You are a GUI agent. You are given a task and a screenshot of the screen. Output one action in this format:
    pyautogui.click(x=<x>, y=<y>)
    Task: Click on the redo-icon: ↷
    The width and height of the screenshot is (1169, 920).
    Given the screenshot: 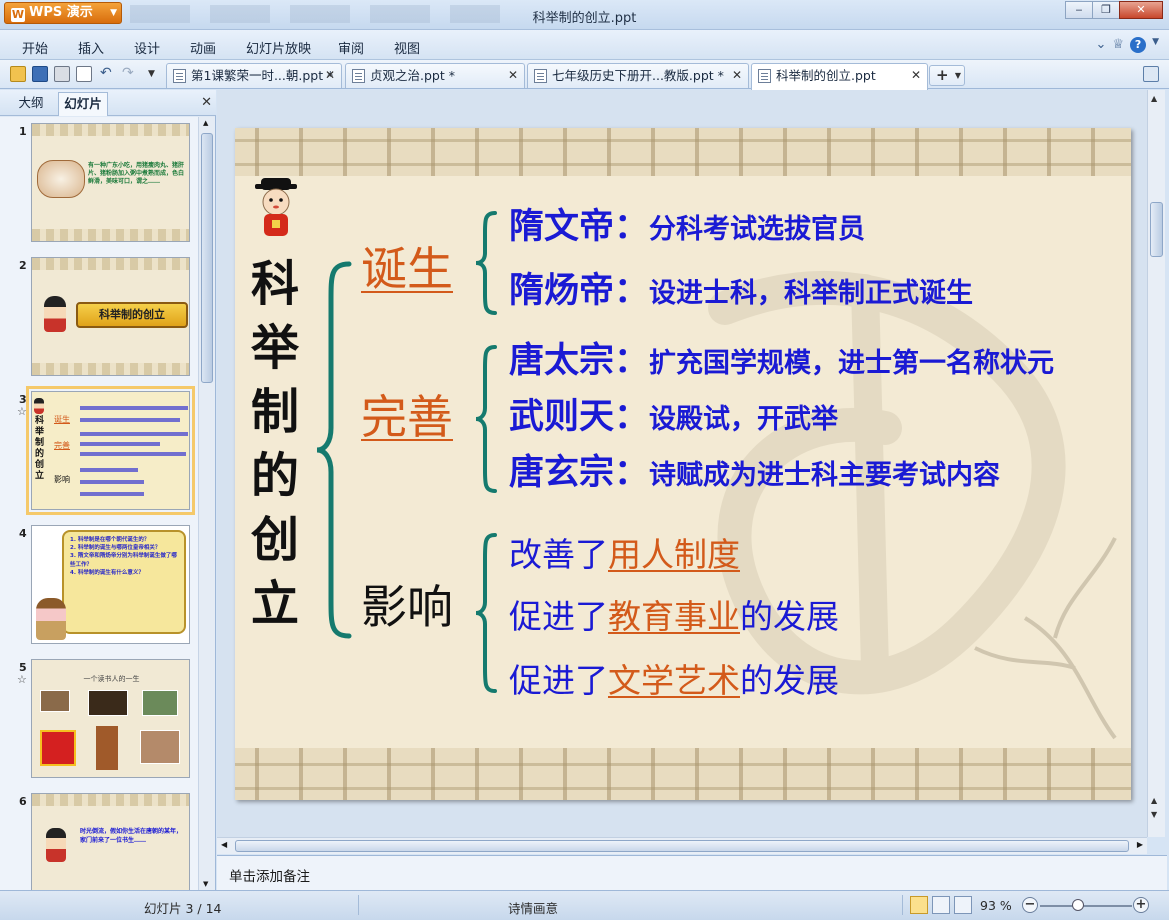 What is the action you would take?
    pyautogui.click(x=130, y=74)
    